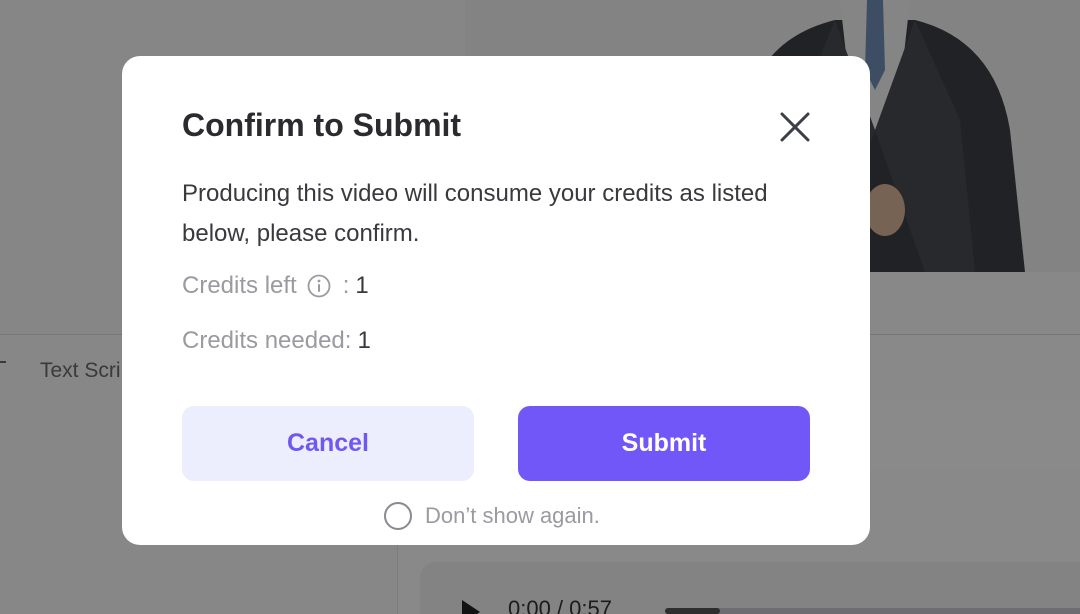 This screenshot has width=1080, height=614. I want to click on submit-button: Submit, so click(664, 443).